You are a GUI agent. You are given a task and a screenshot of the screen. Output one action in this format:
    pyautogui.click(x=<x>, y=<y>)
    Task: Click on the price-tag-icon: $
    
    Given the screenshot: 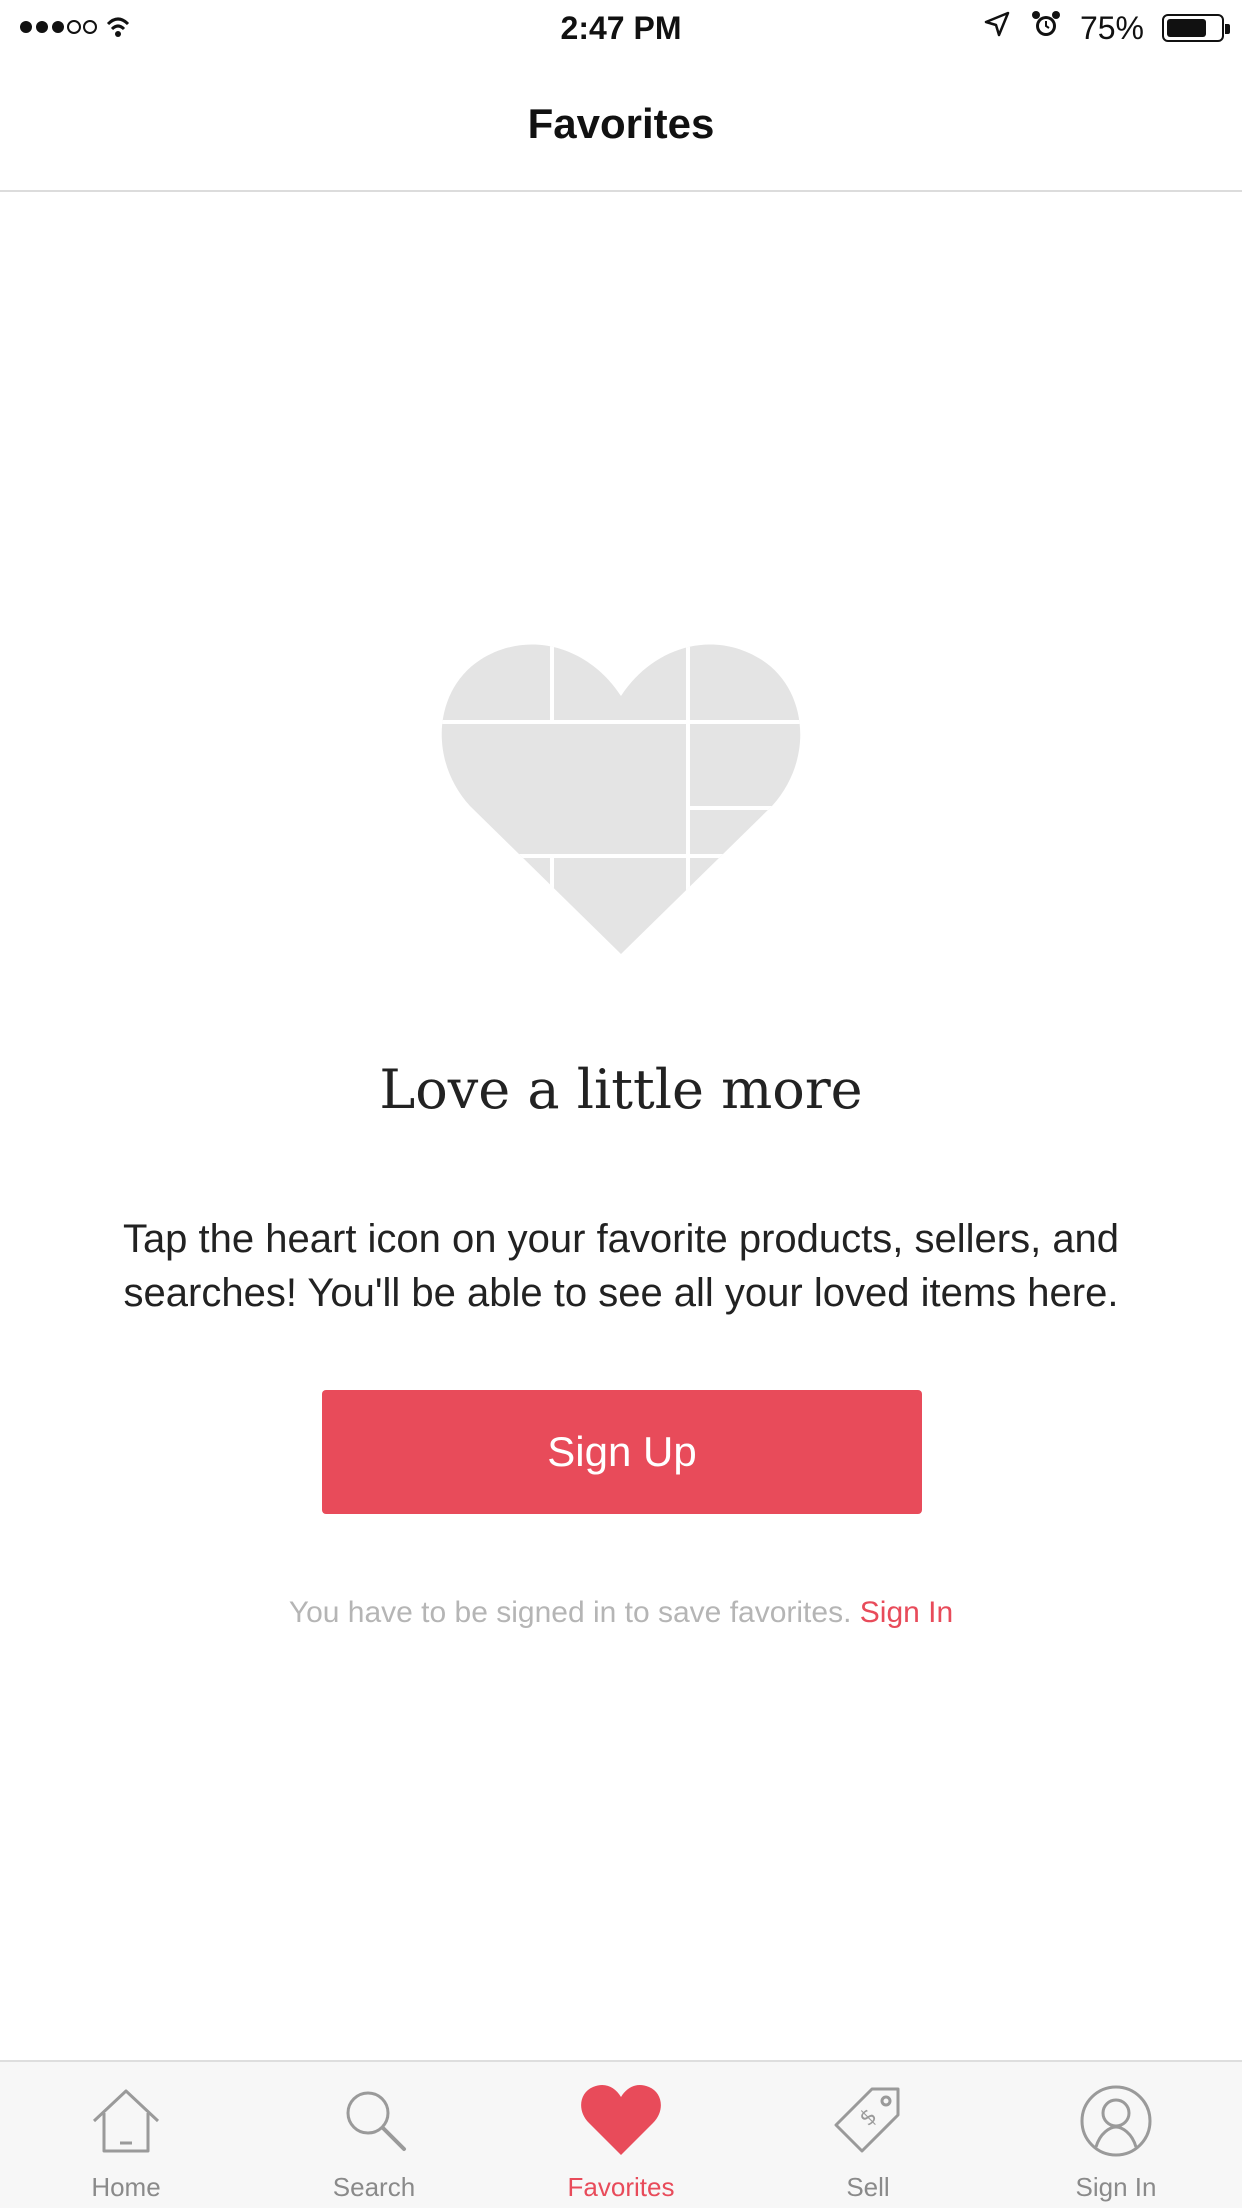 What is the action you would take?
    pyautogui.click(x=868, y=2121)
    